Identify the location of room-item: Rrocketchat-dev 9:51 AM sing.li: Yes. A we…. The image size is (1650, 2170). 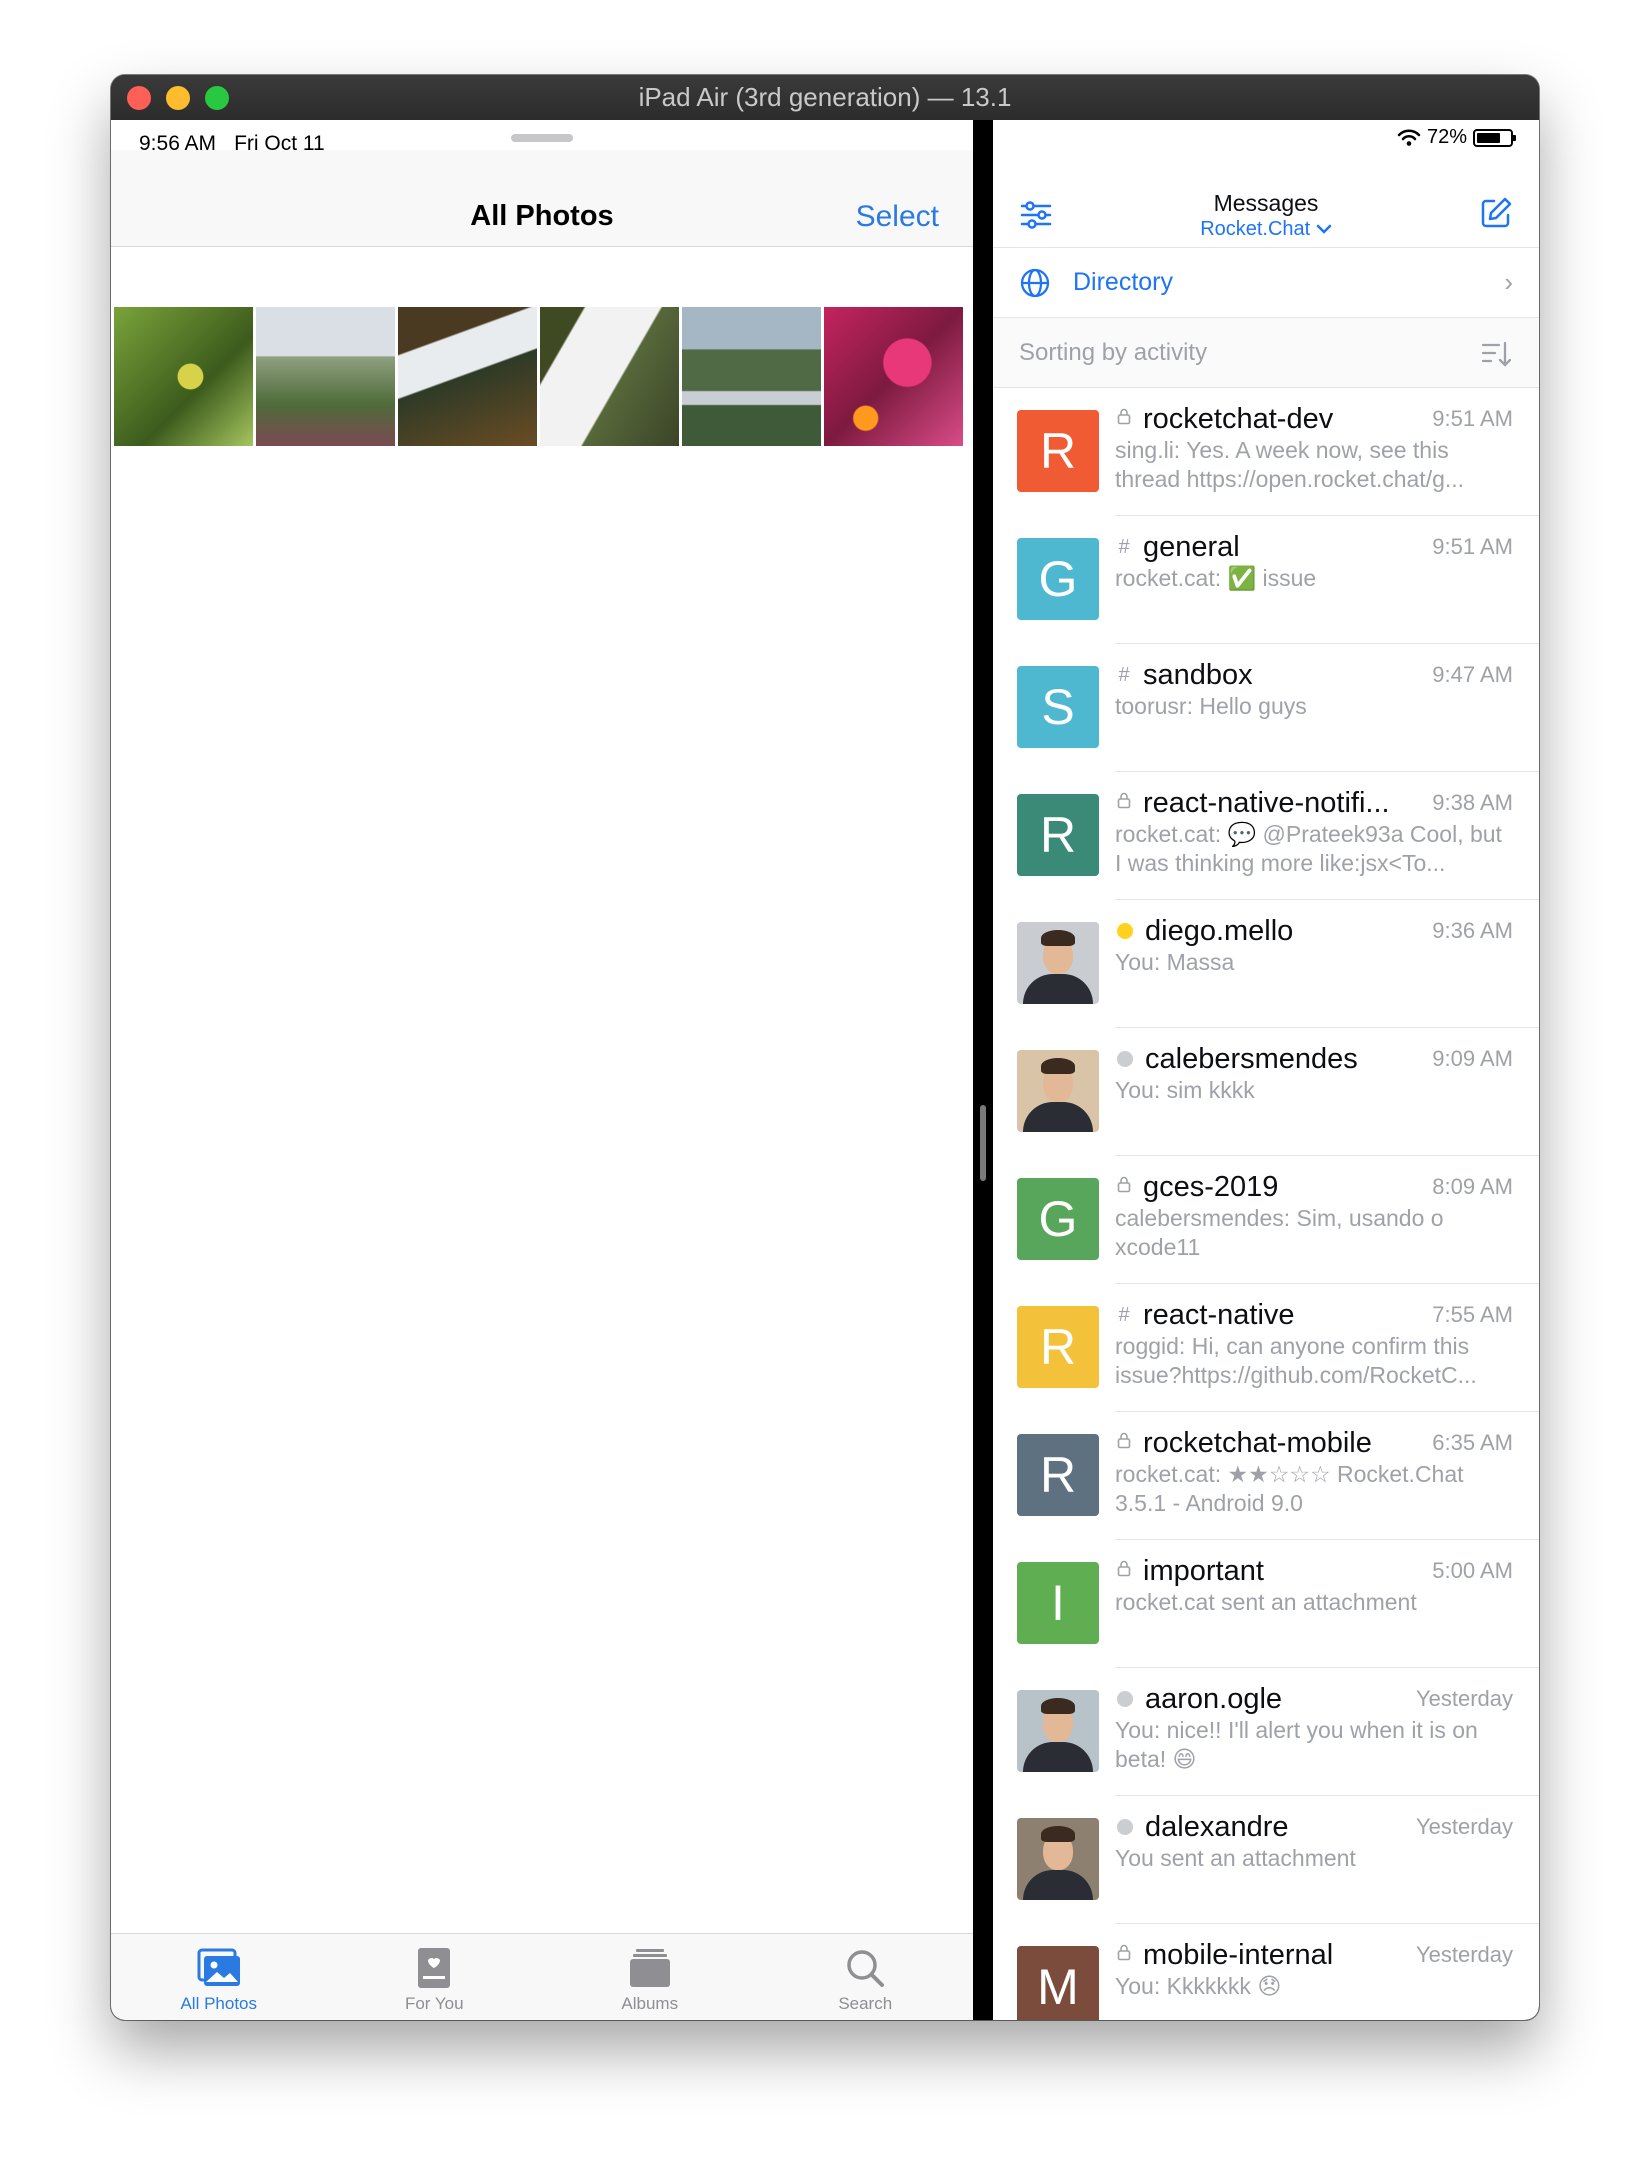
(1266, 452).